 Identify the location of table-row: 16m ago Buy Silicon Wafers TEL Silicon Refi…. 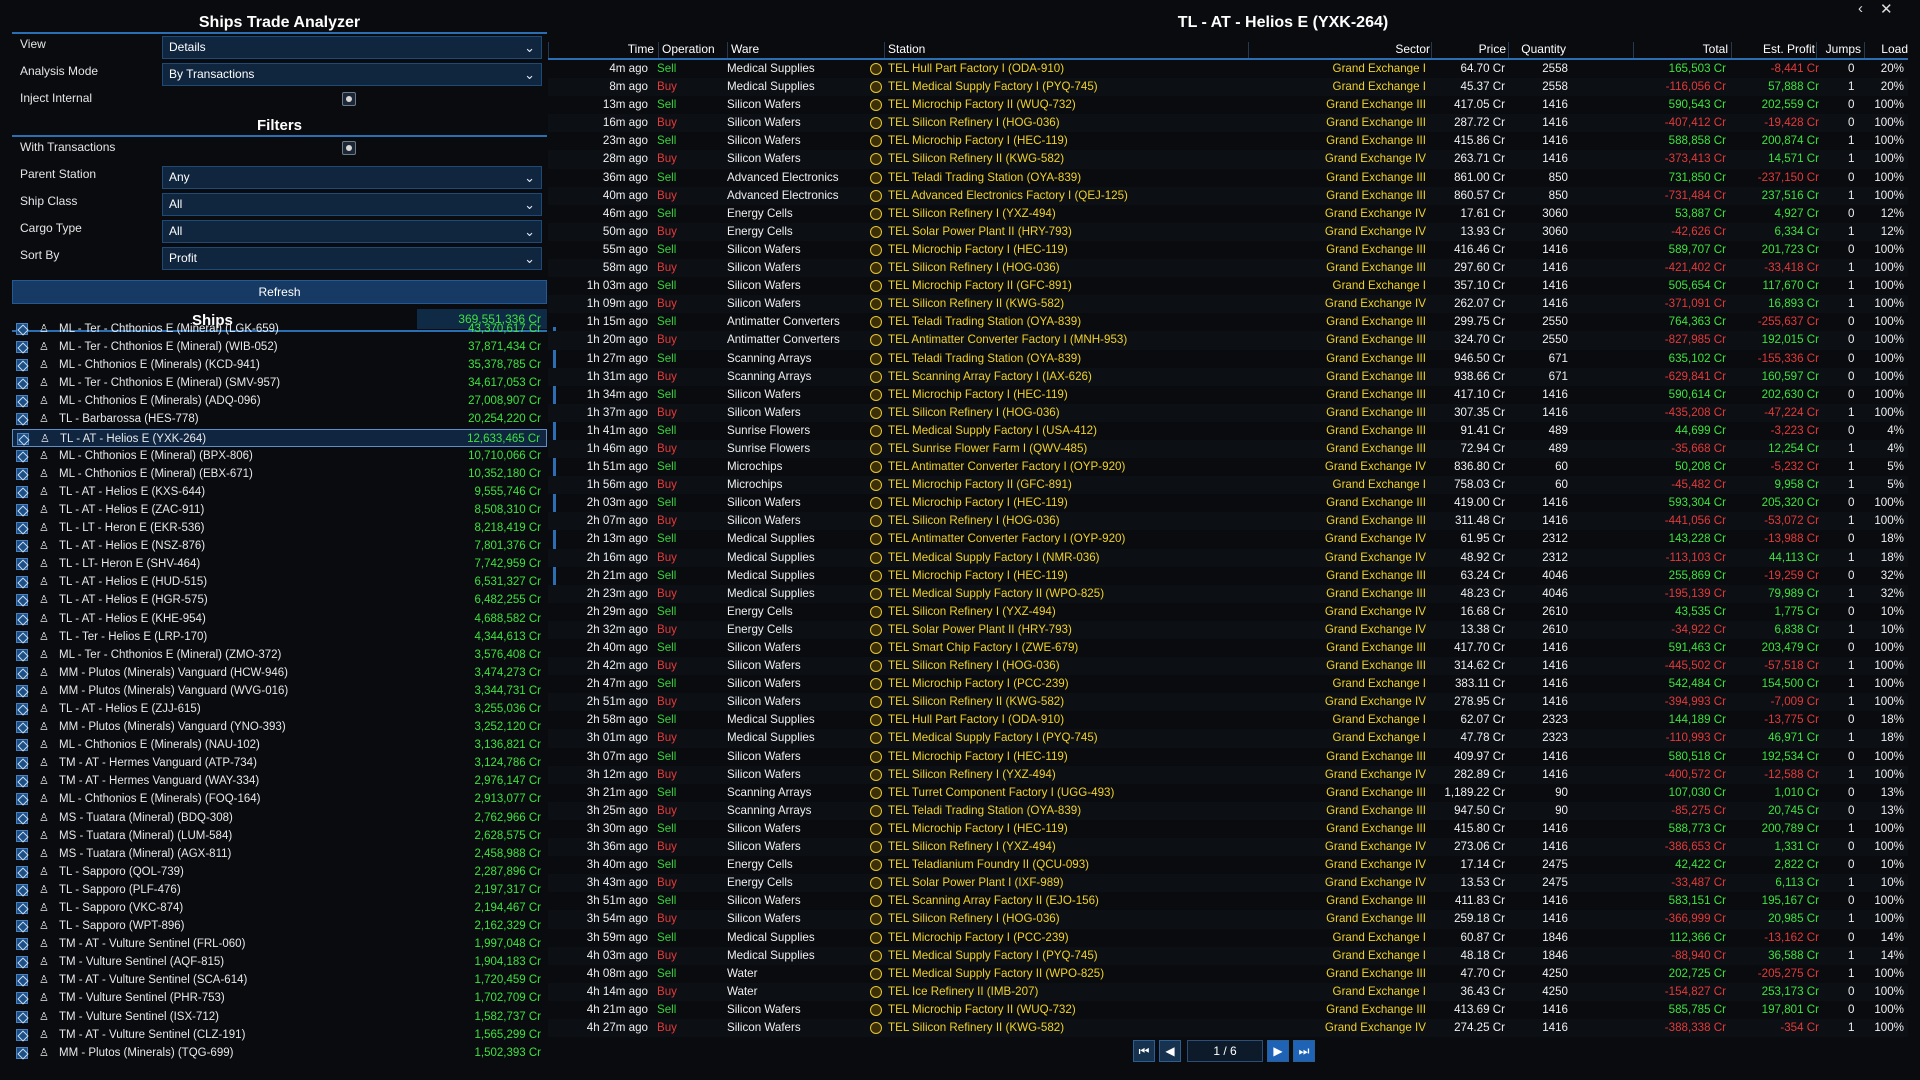
(1228, 123).